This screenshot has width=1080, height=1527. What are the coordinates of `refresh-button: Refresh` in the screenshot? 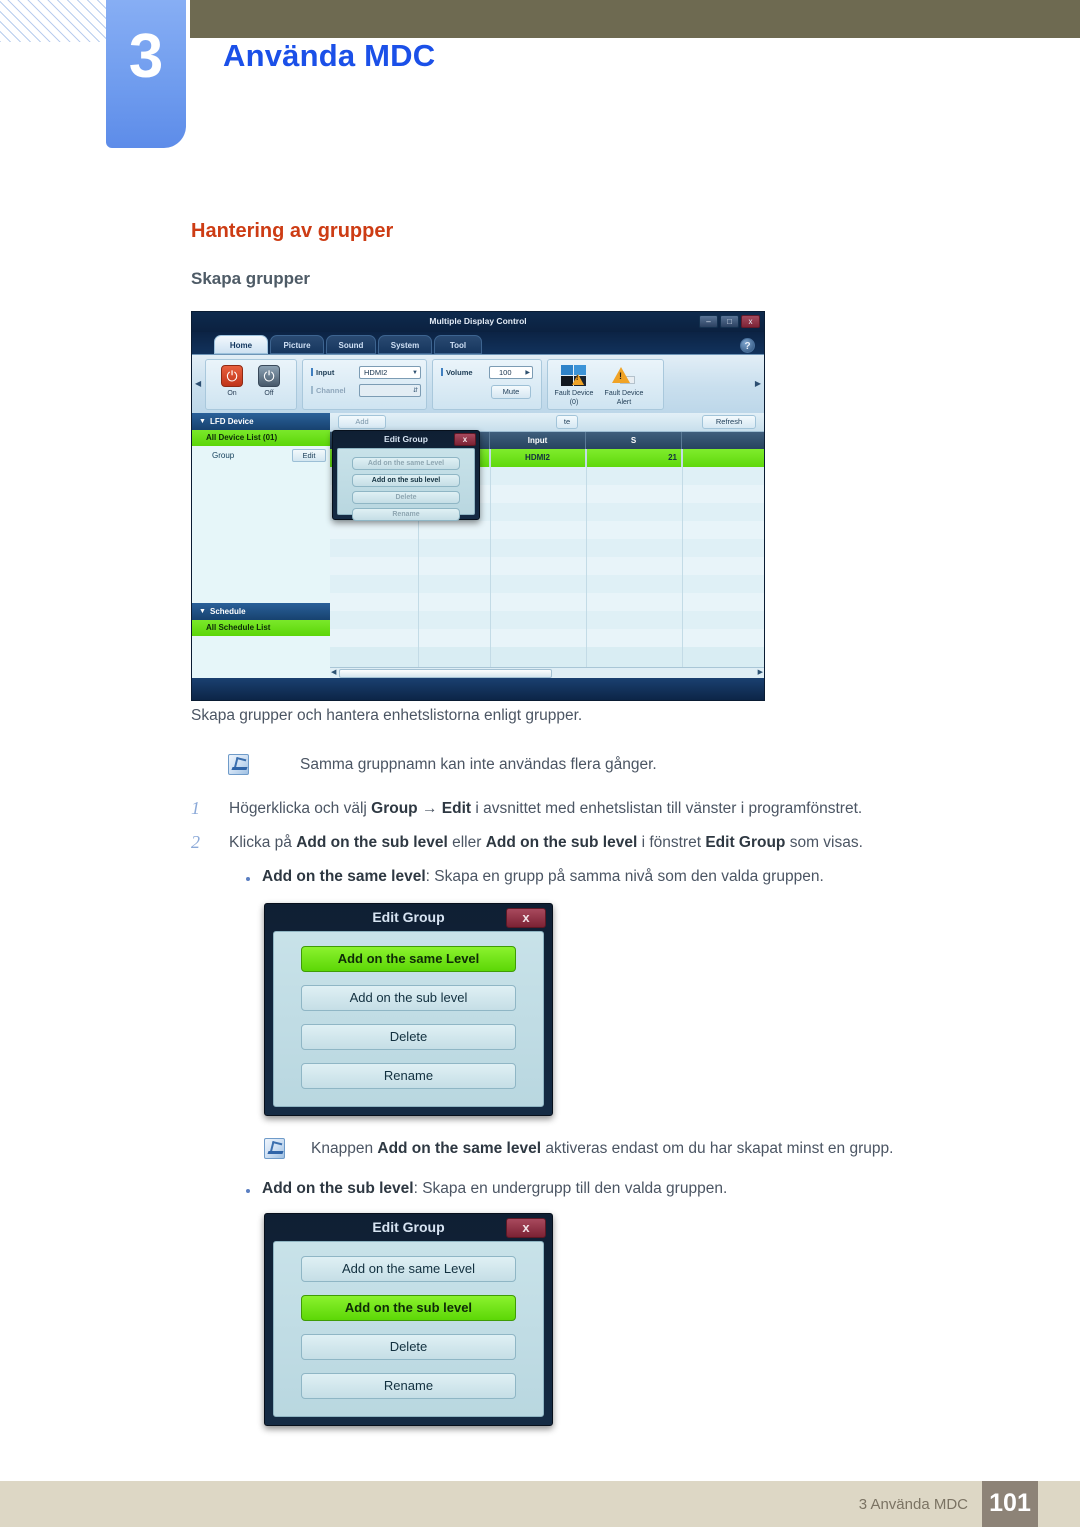 It's located at (729, 422).